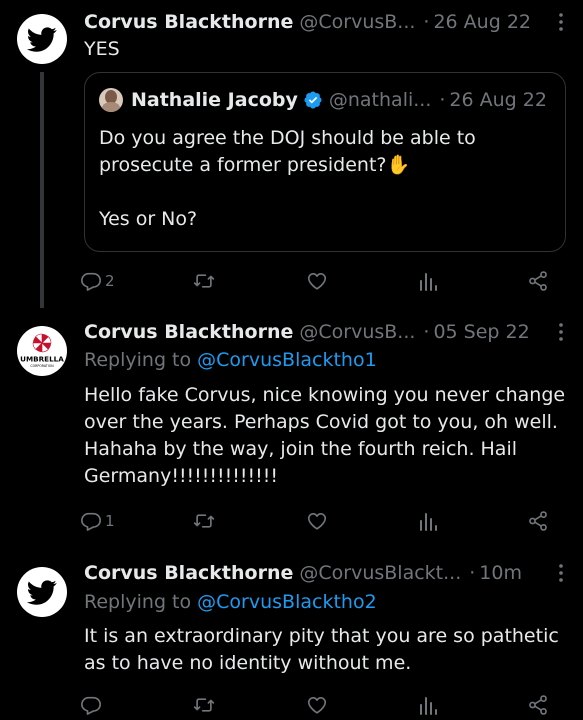  Describe the element at coordinates (110, 521) in the screenshot. I see `reply-count: 1` at that location.